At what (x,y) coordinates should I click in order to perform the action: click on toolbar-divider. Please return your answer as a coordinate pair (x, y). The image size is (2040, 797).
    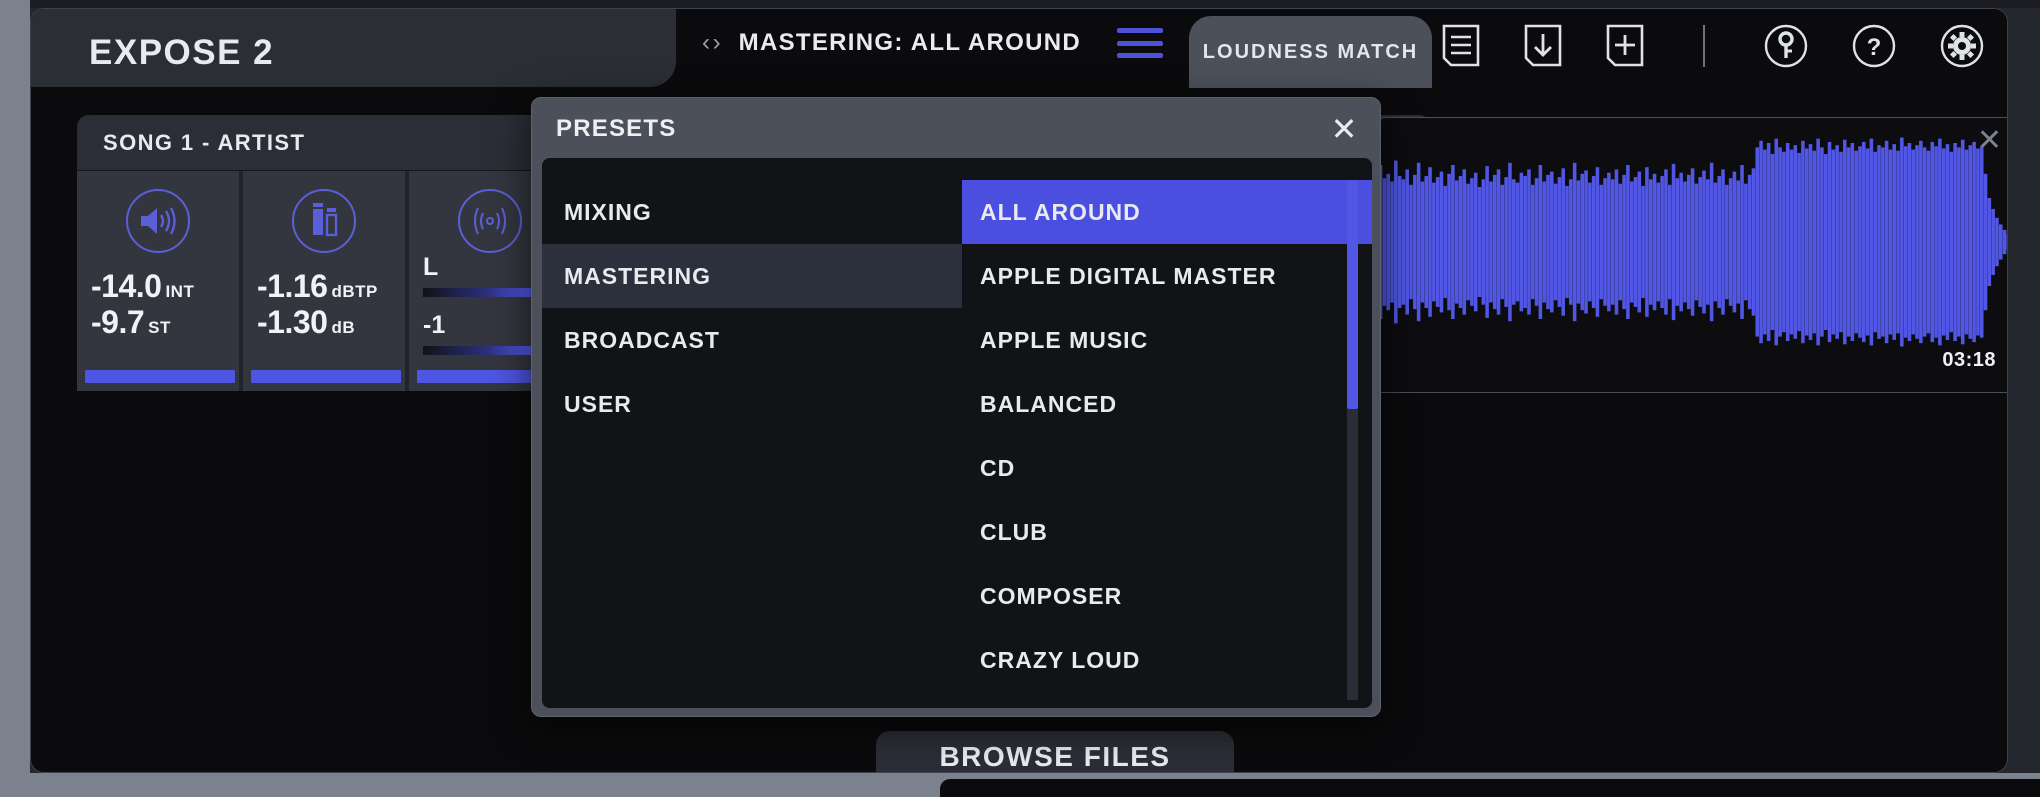
    Looking at the image, I should click on (1704, 46).